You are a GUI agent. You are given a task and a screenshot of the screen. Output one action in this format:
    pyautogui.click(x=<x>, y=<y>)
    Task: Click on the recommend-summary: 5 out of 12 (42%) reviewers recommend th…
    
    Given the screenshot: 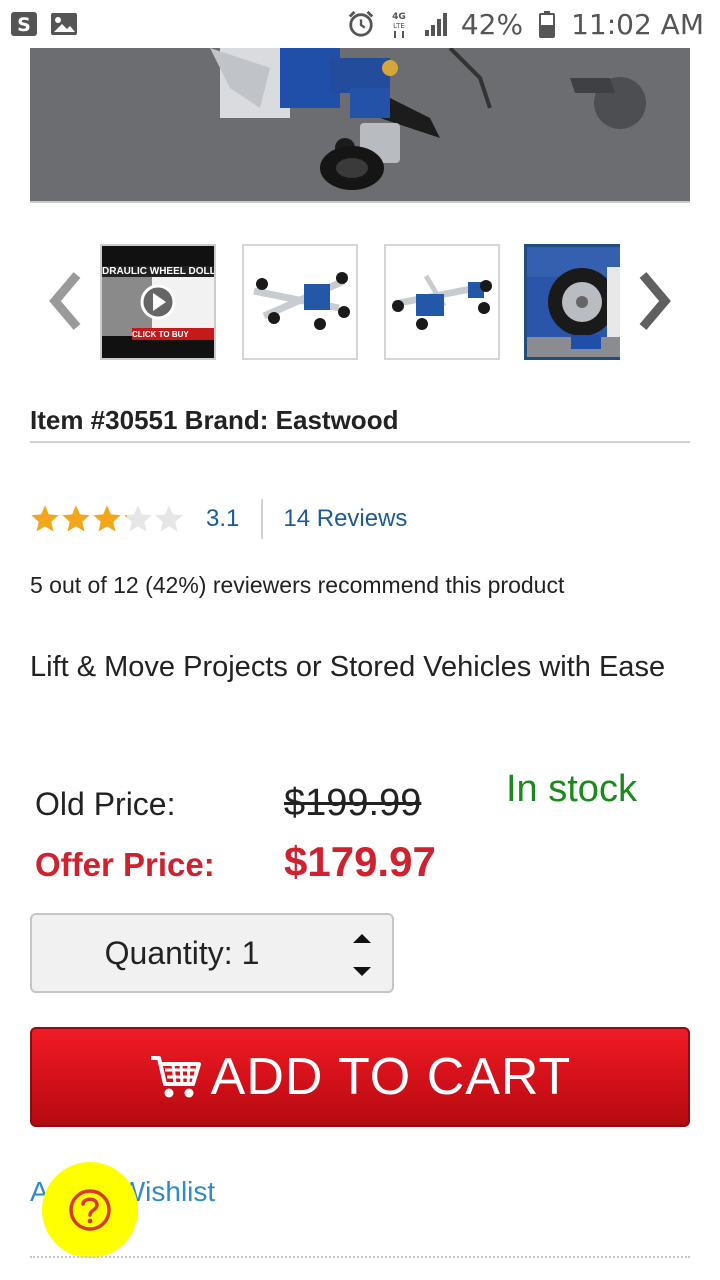 What is the action you would take?
    pyautogui.click(x=297, y=585)
    